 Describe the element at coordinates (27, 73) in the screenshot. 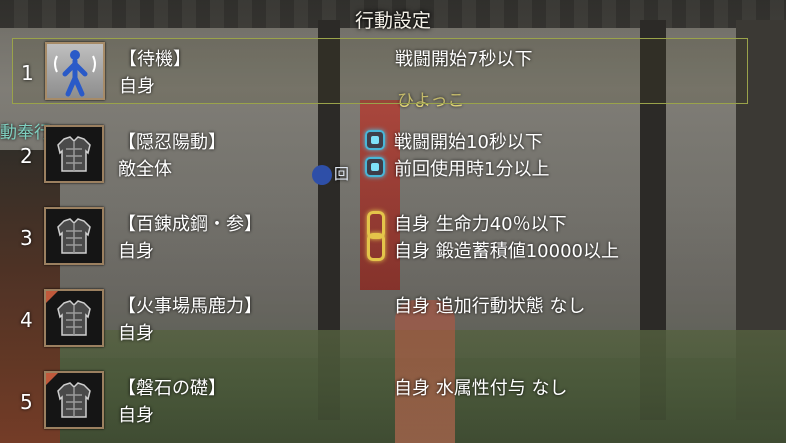

I see `row-number: 1` at that location.